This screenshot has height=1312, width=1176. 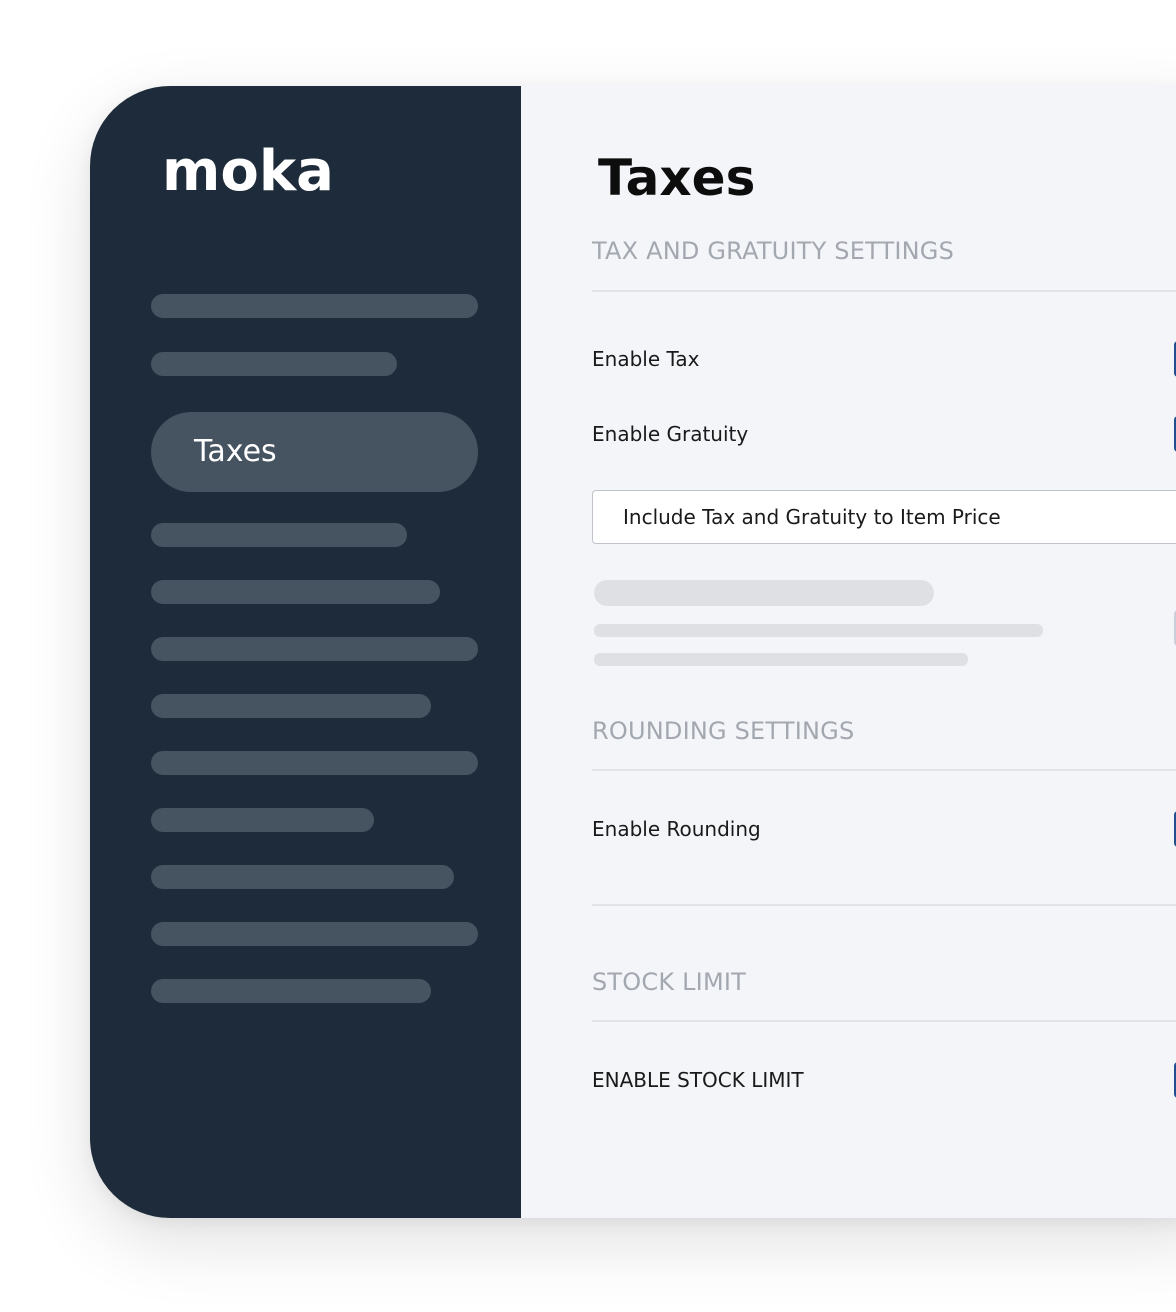 What do you see at coordinates (314, 452) in the screenshot?
I see `sidebar-item-taxes: Taxes` at bounding box center [314, 452].